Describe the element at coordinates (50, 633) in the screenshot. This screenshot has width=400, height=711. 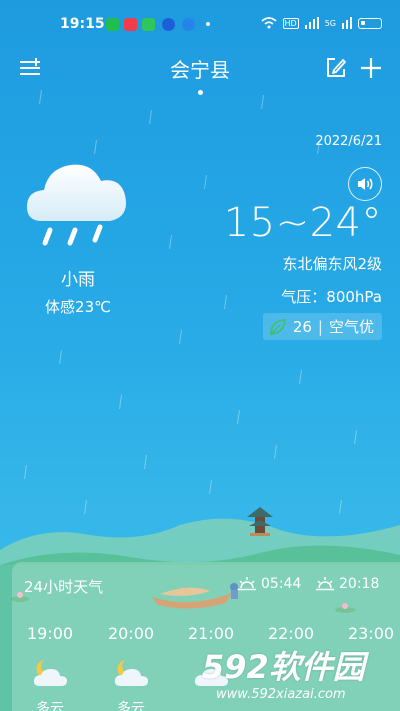
I see `hour-label: 19:00` at that location.